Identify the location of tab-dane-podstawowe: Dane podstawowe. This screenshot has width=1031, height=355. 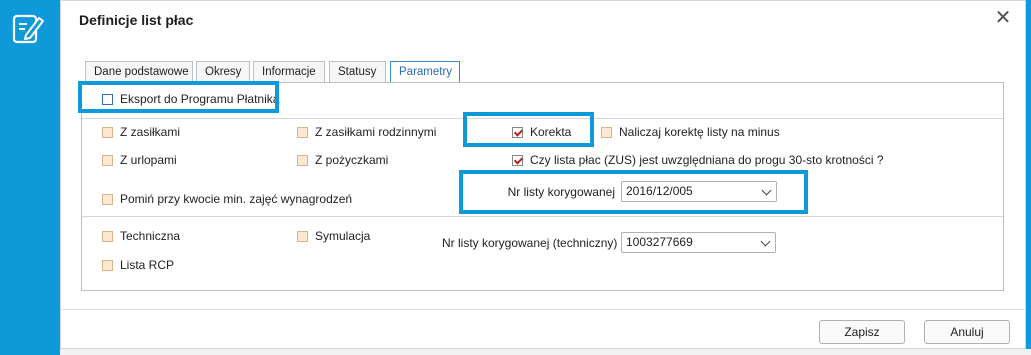
(139, 71).